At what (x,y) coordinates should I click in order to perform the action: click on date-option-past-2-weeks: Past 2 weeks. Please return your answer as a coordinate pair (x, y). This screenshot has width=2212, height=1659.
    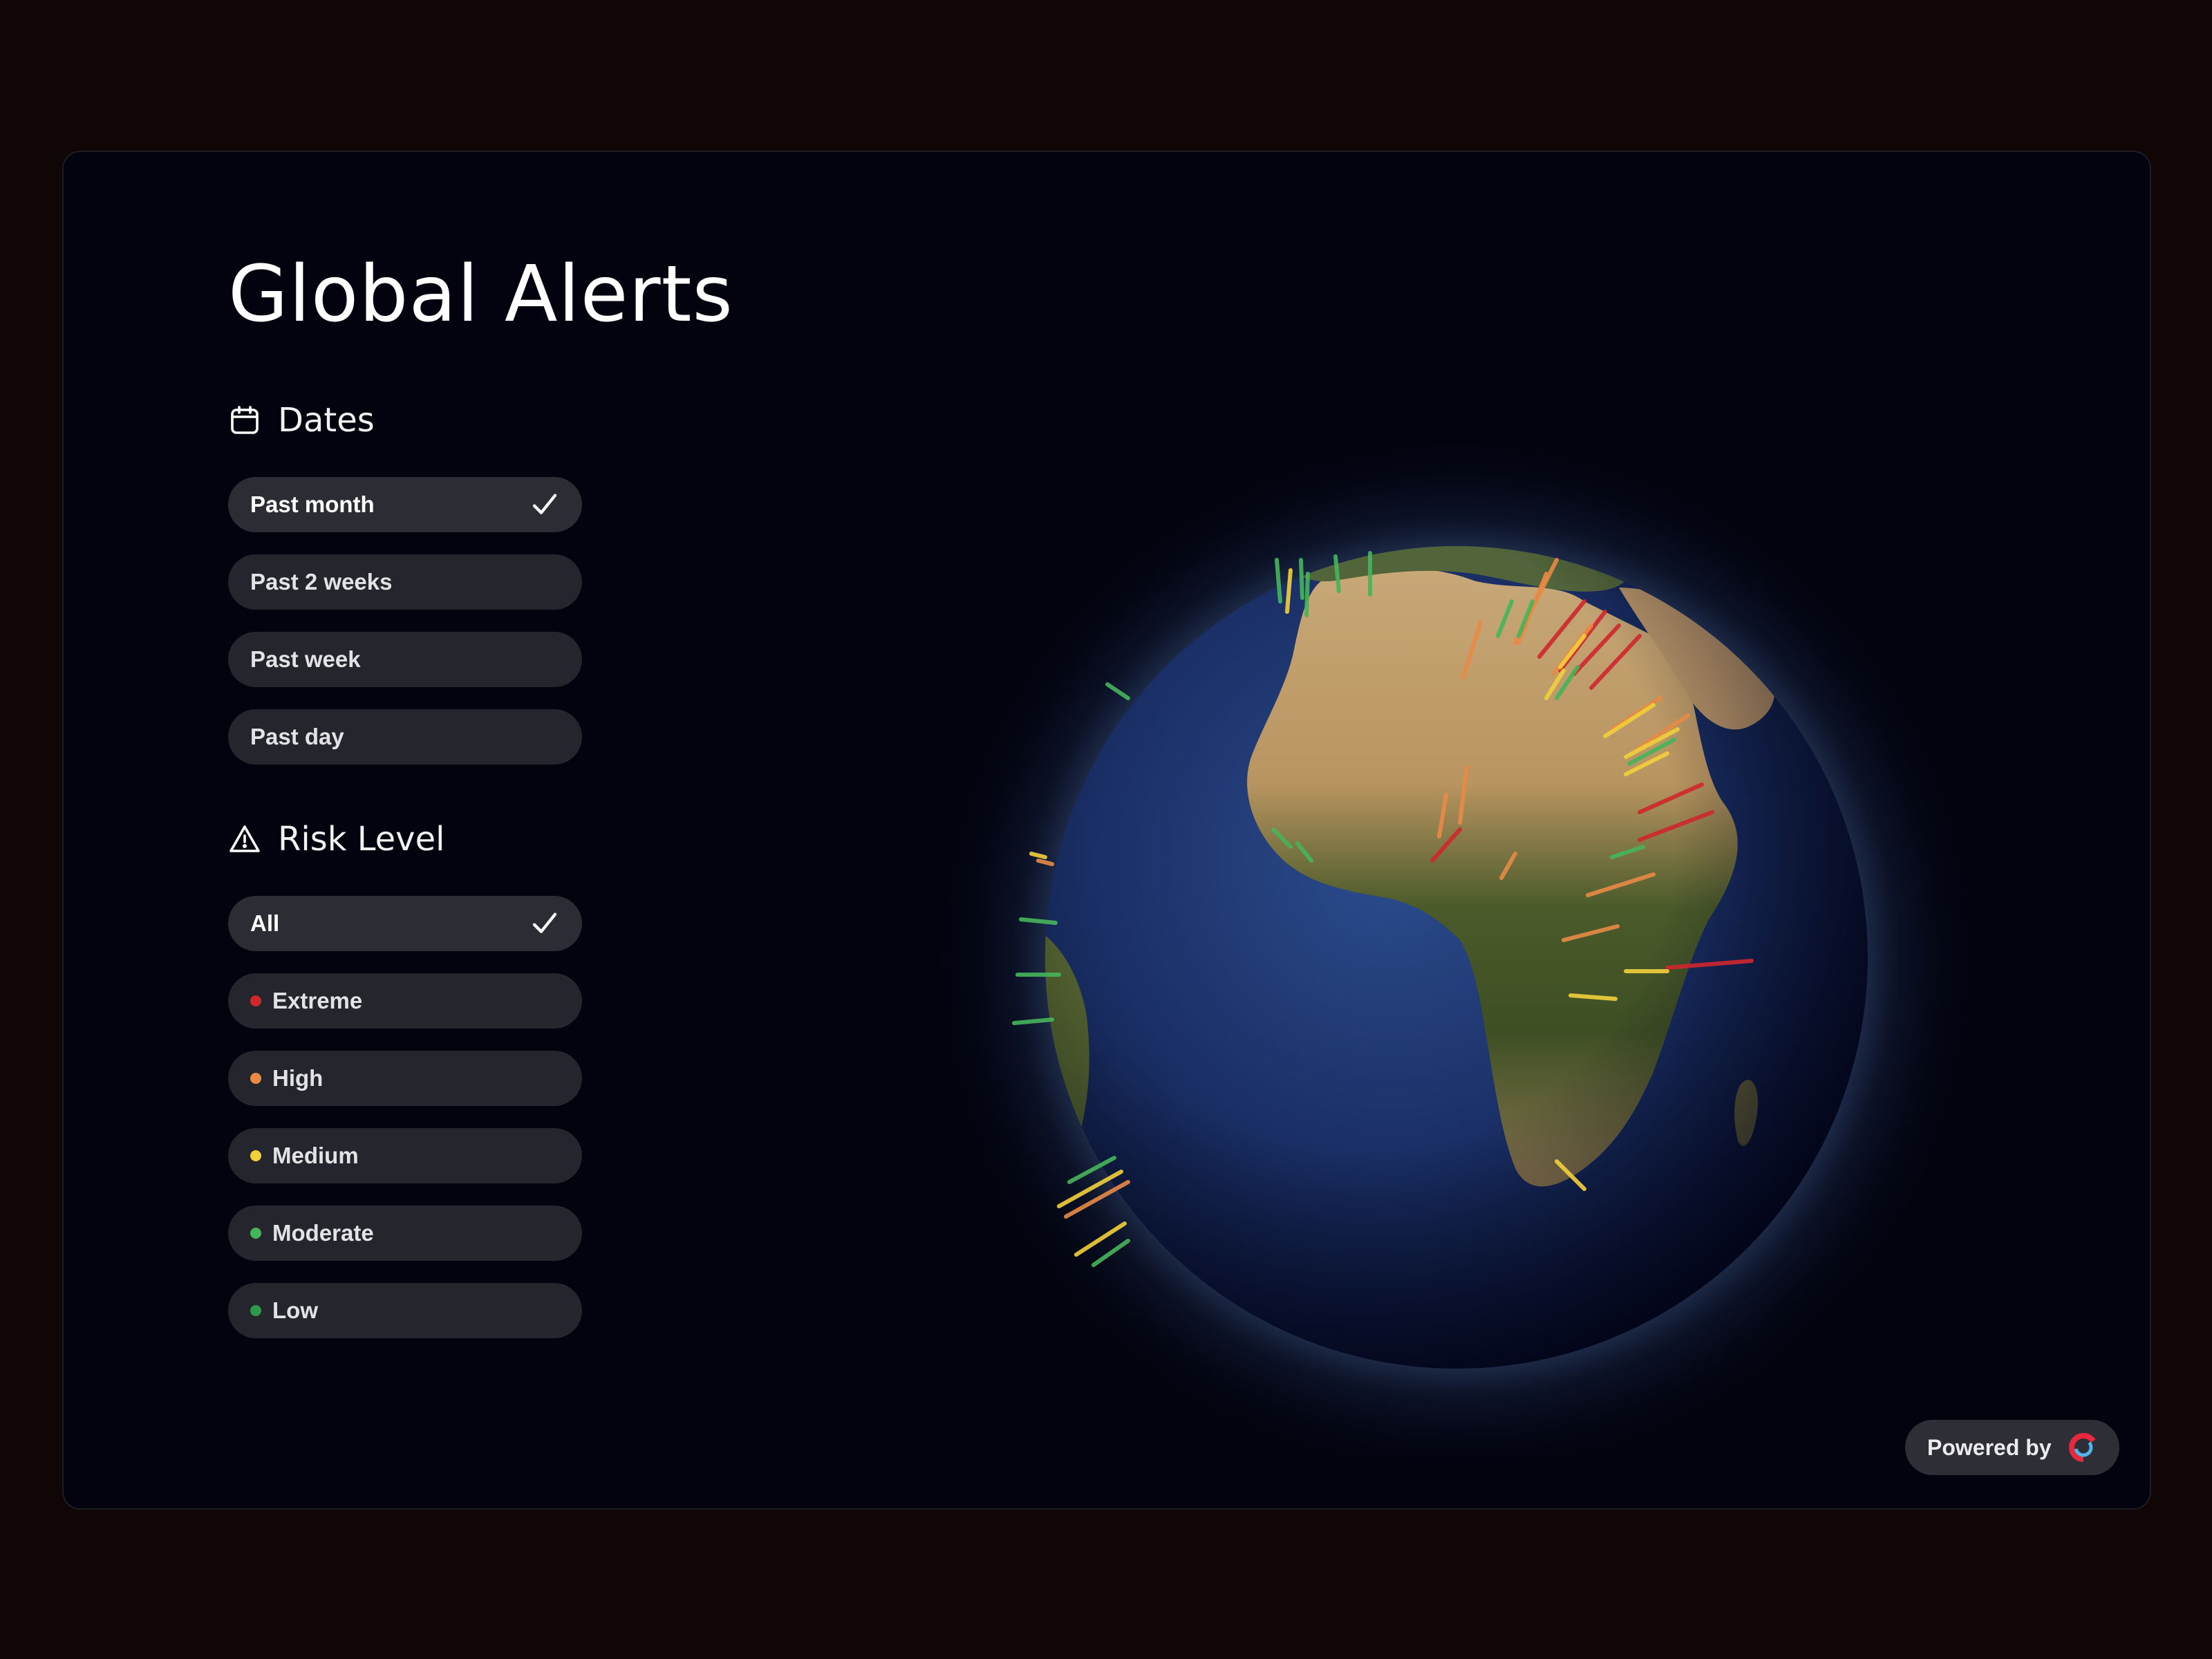
    Looking at the image, I should click on (405, 582).